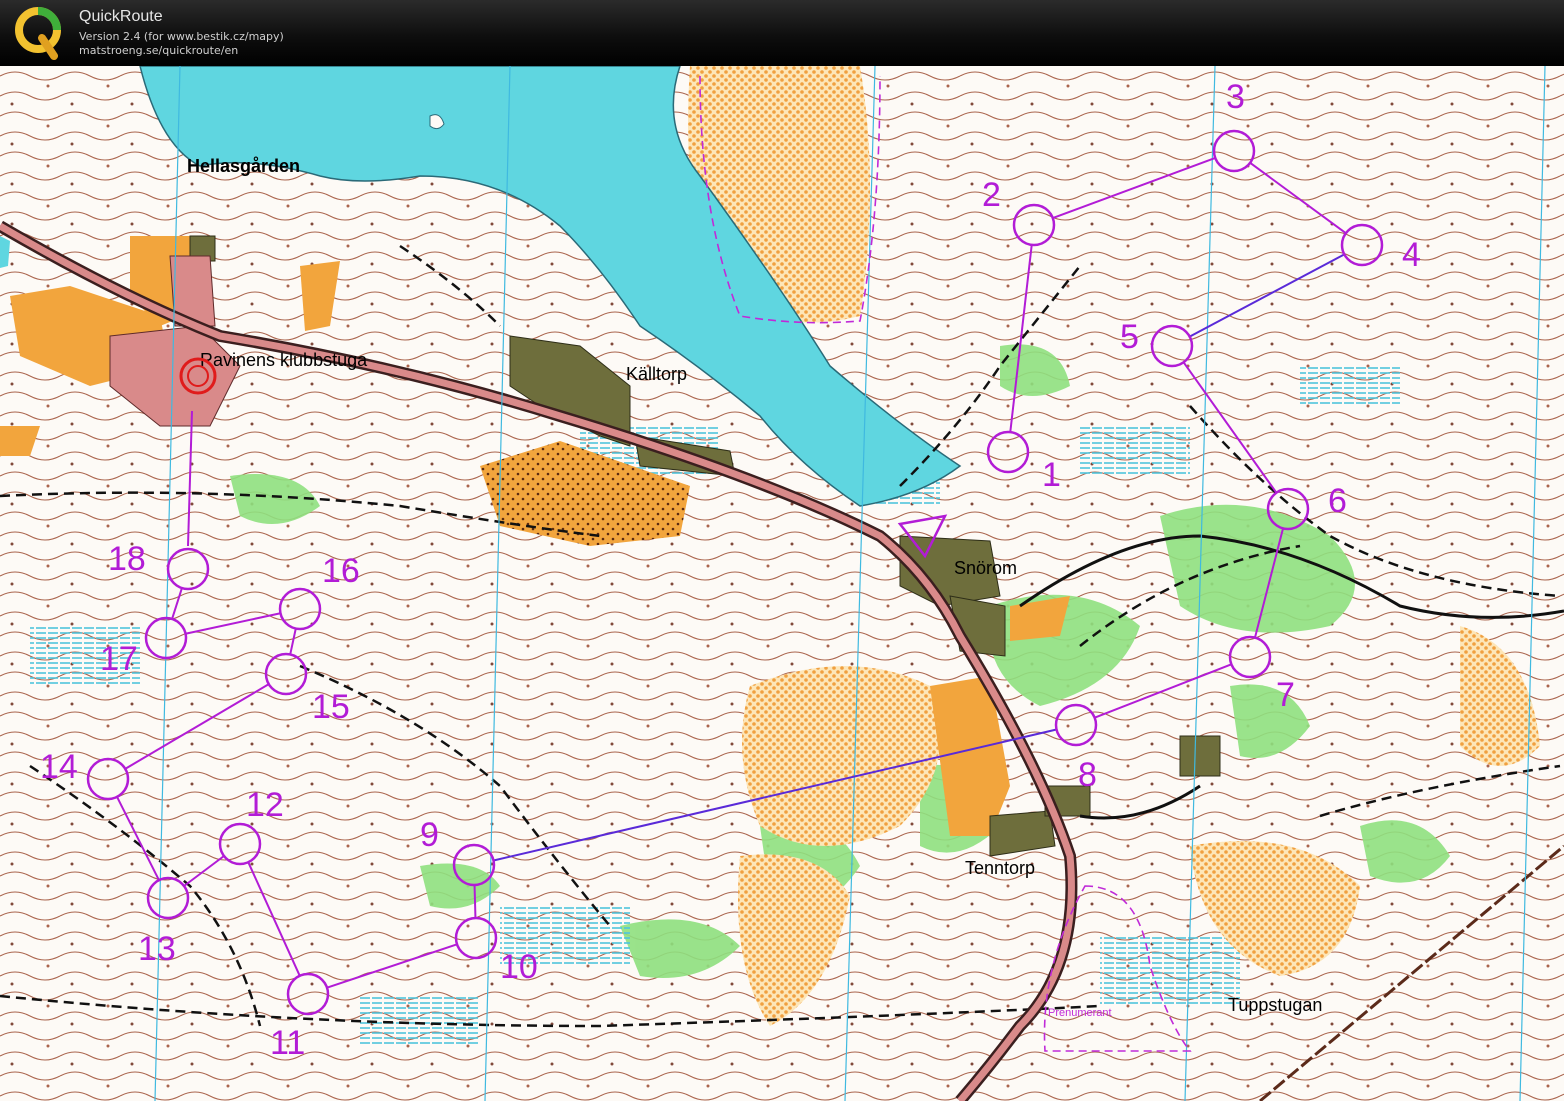  What do you see at coordinates (991, 195) in the screenshot?
I see `control-number-2: 2` at bounding box center [991, 195].